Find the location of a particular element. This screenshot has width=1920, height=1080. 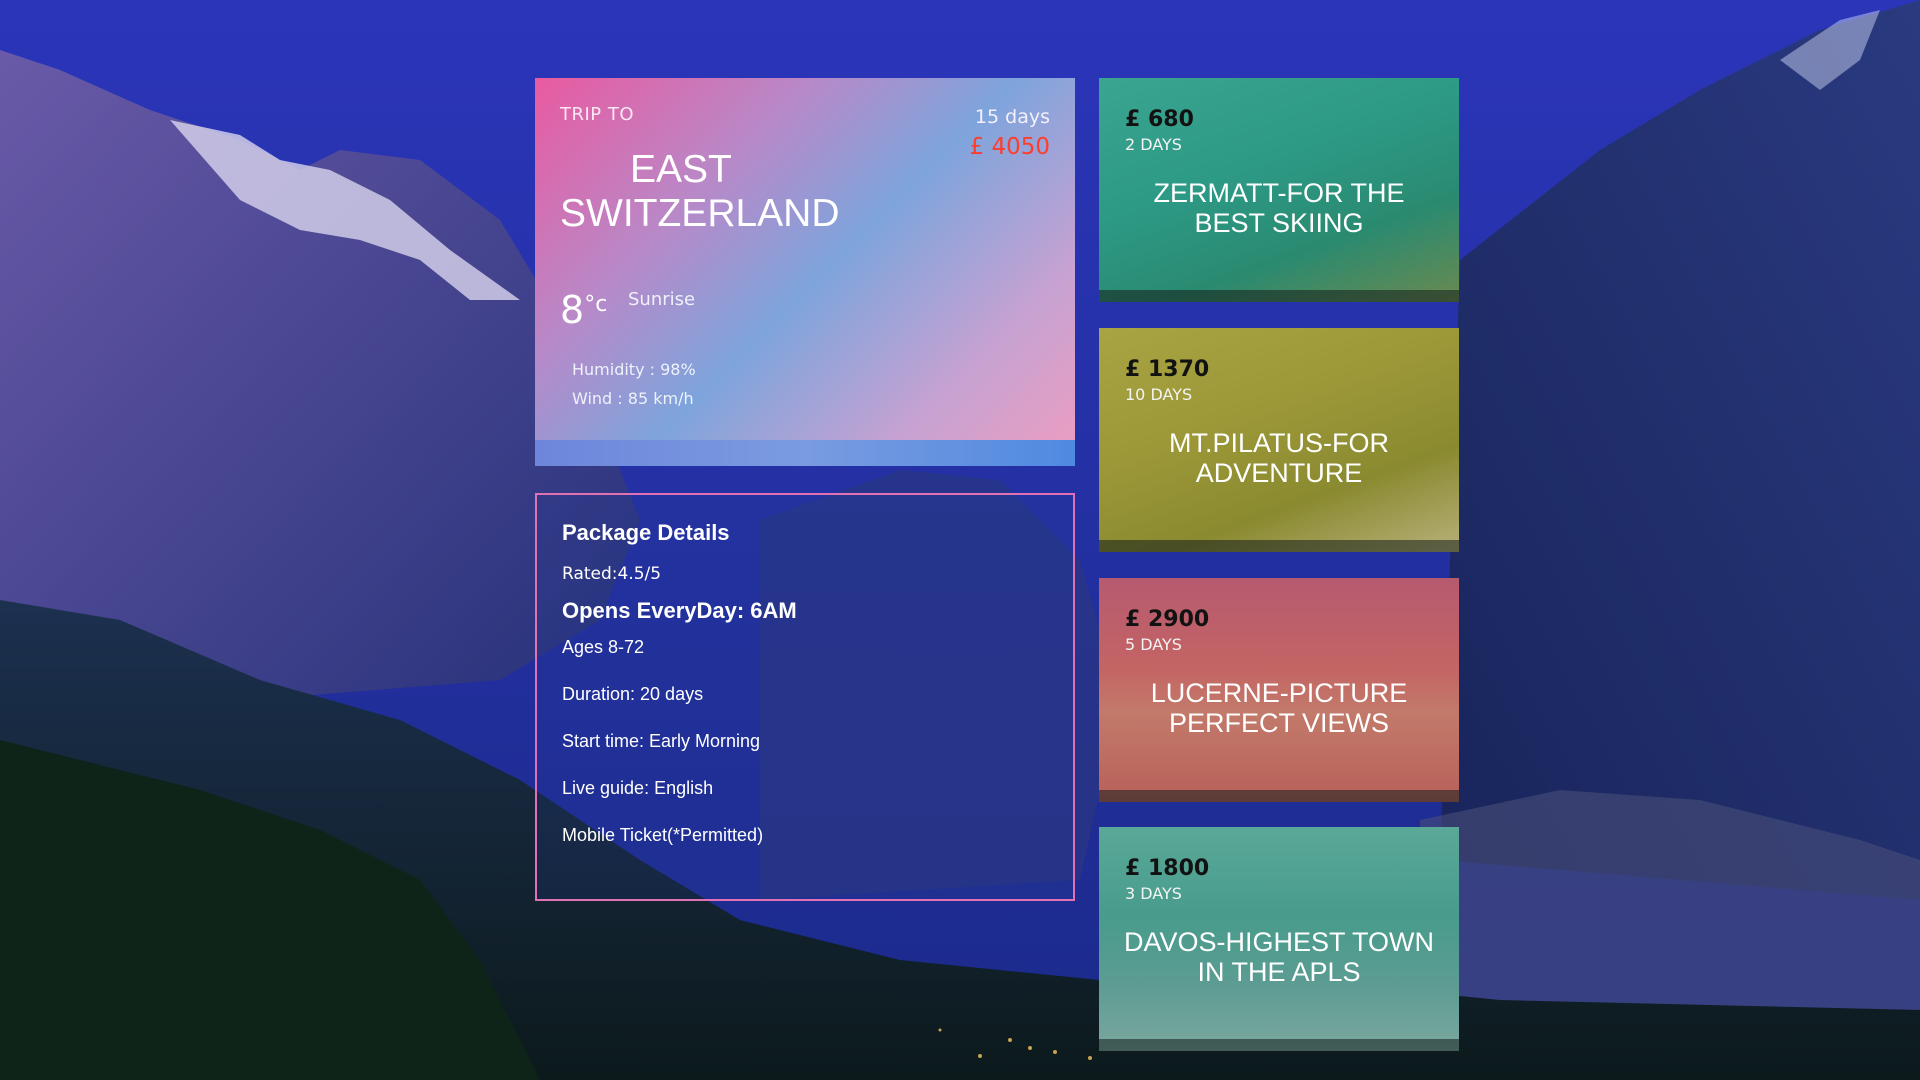

destination-days: 2 DAYS is located at coordinates (1153, 144).